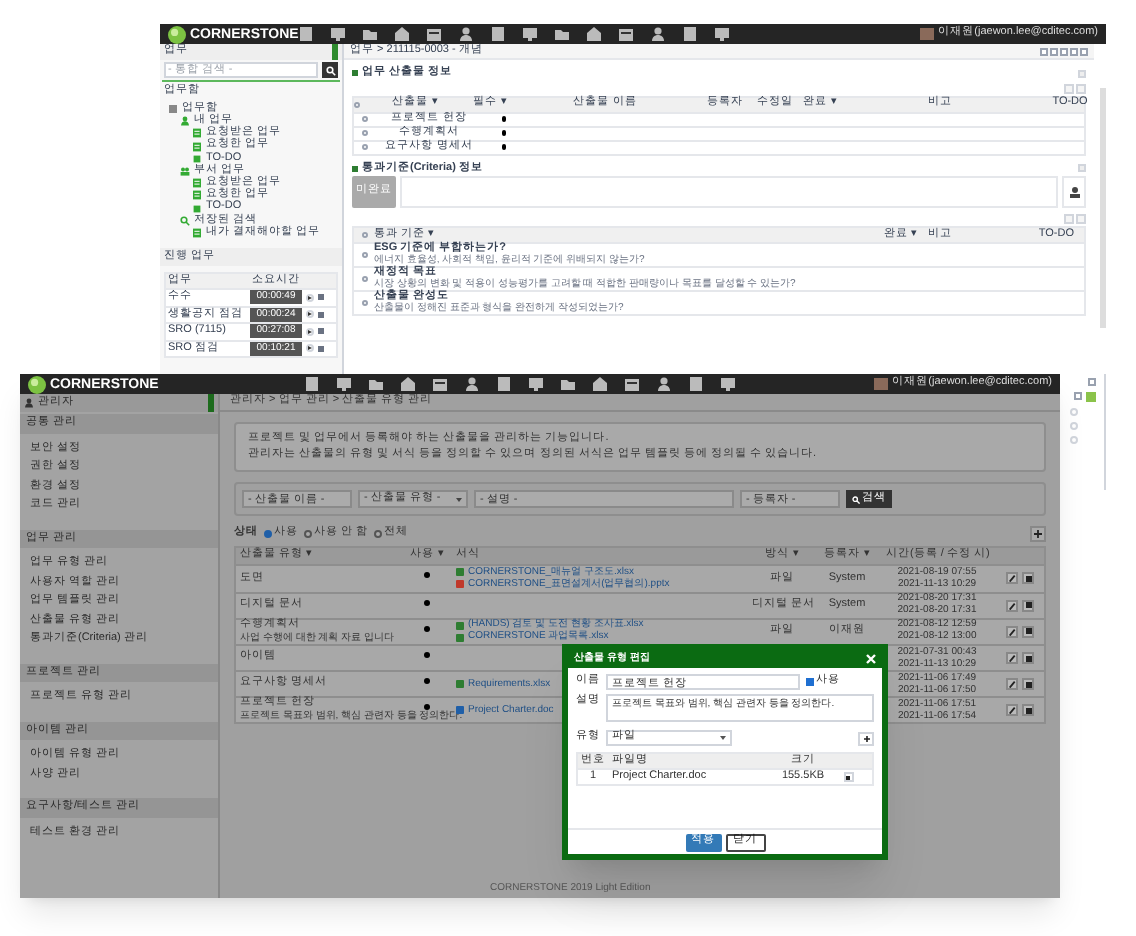  I want to click on close-button, so click(871, 659).